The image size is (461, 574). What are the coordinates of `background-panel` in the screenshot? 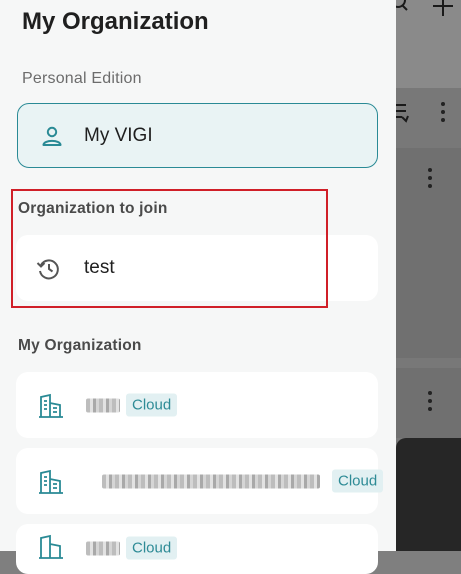 It's located at (428, 494).